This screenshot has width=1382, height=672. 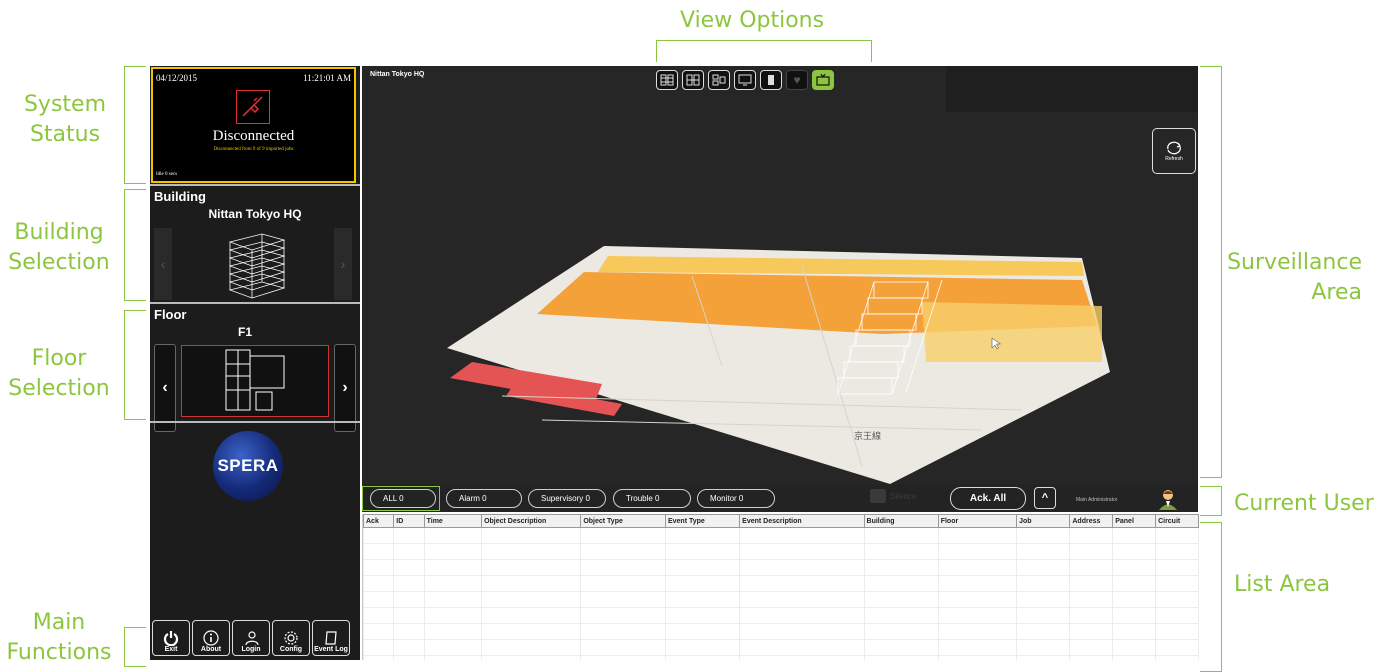 I want to click on col-object-type: Object Type, so click(x=623, y=521).